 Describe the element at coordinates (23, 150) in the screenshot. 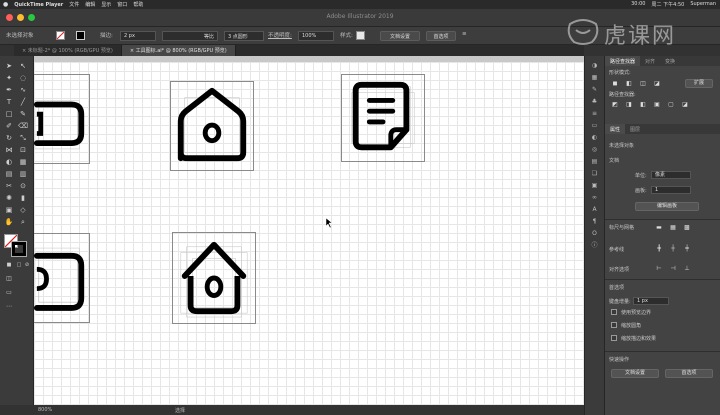

I see `free-transform-tool-icon: ⊡` at that location.